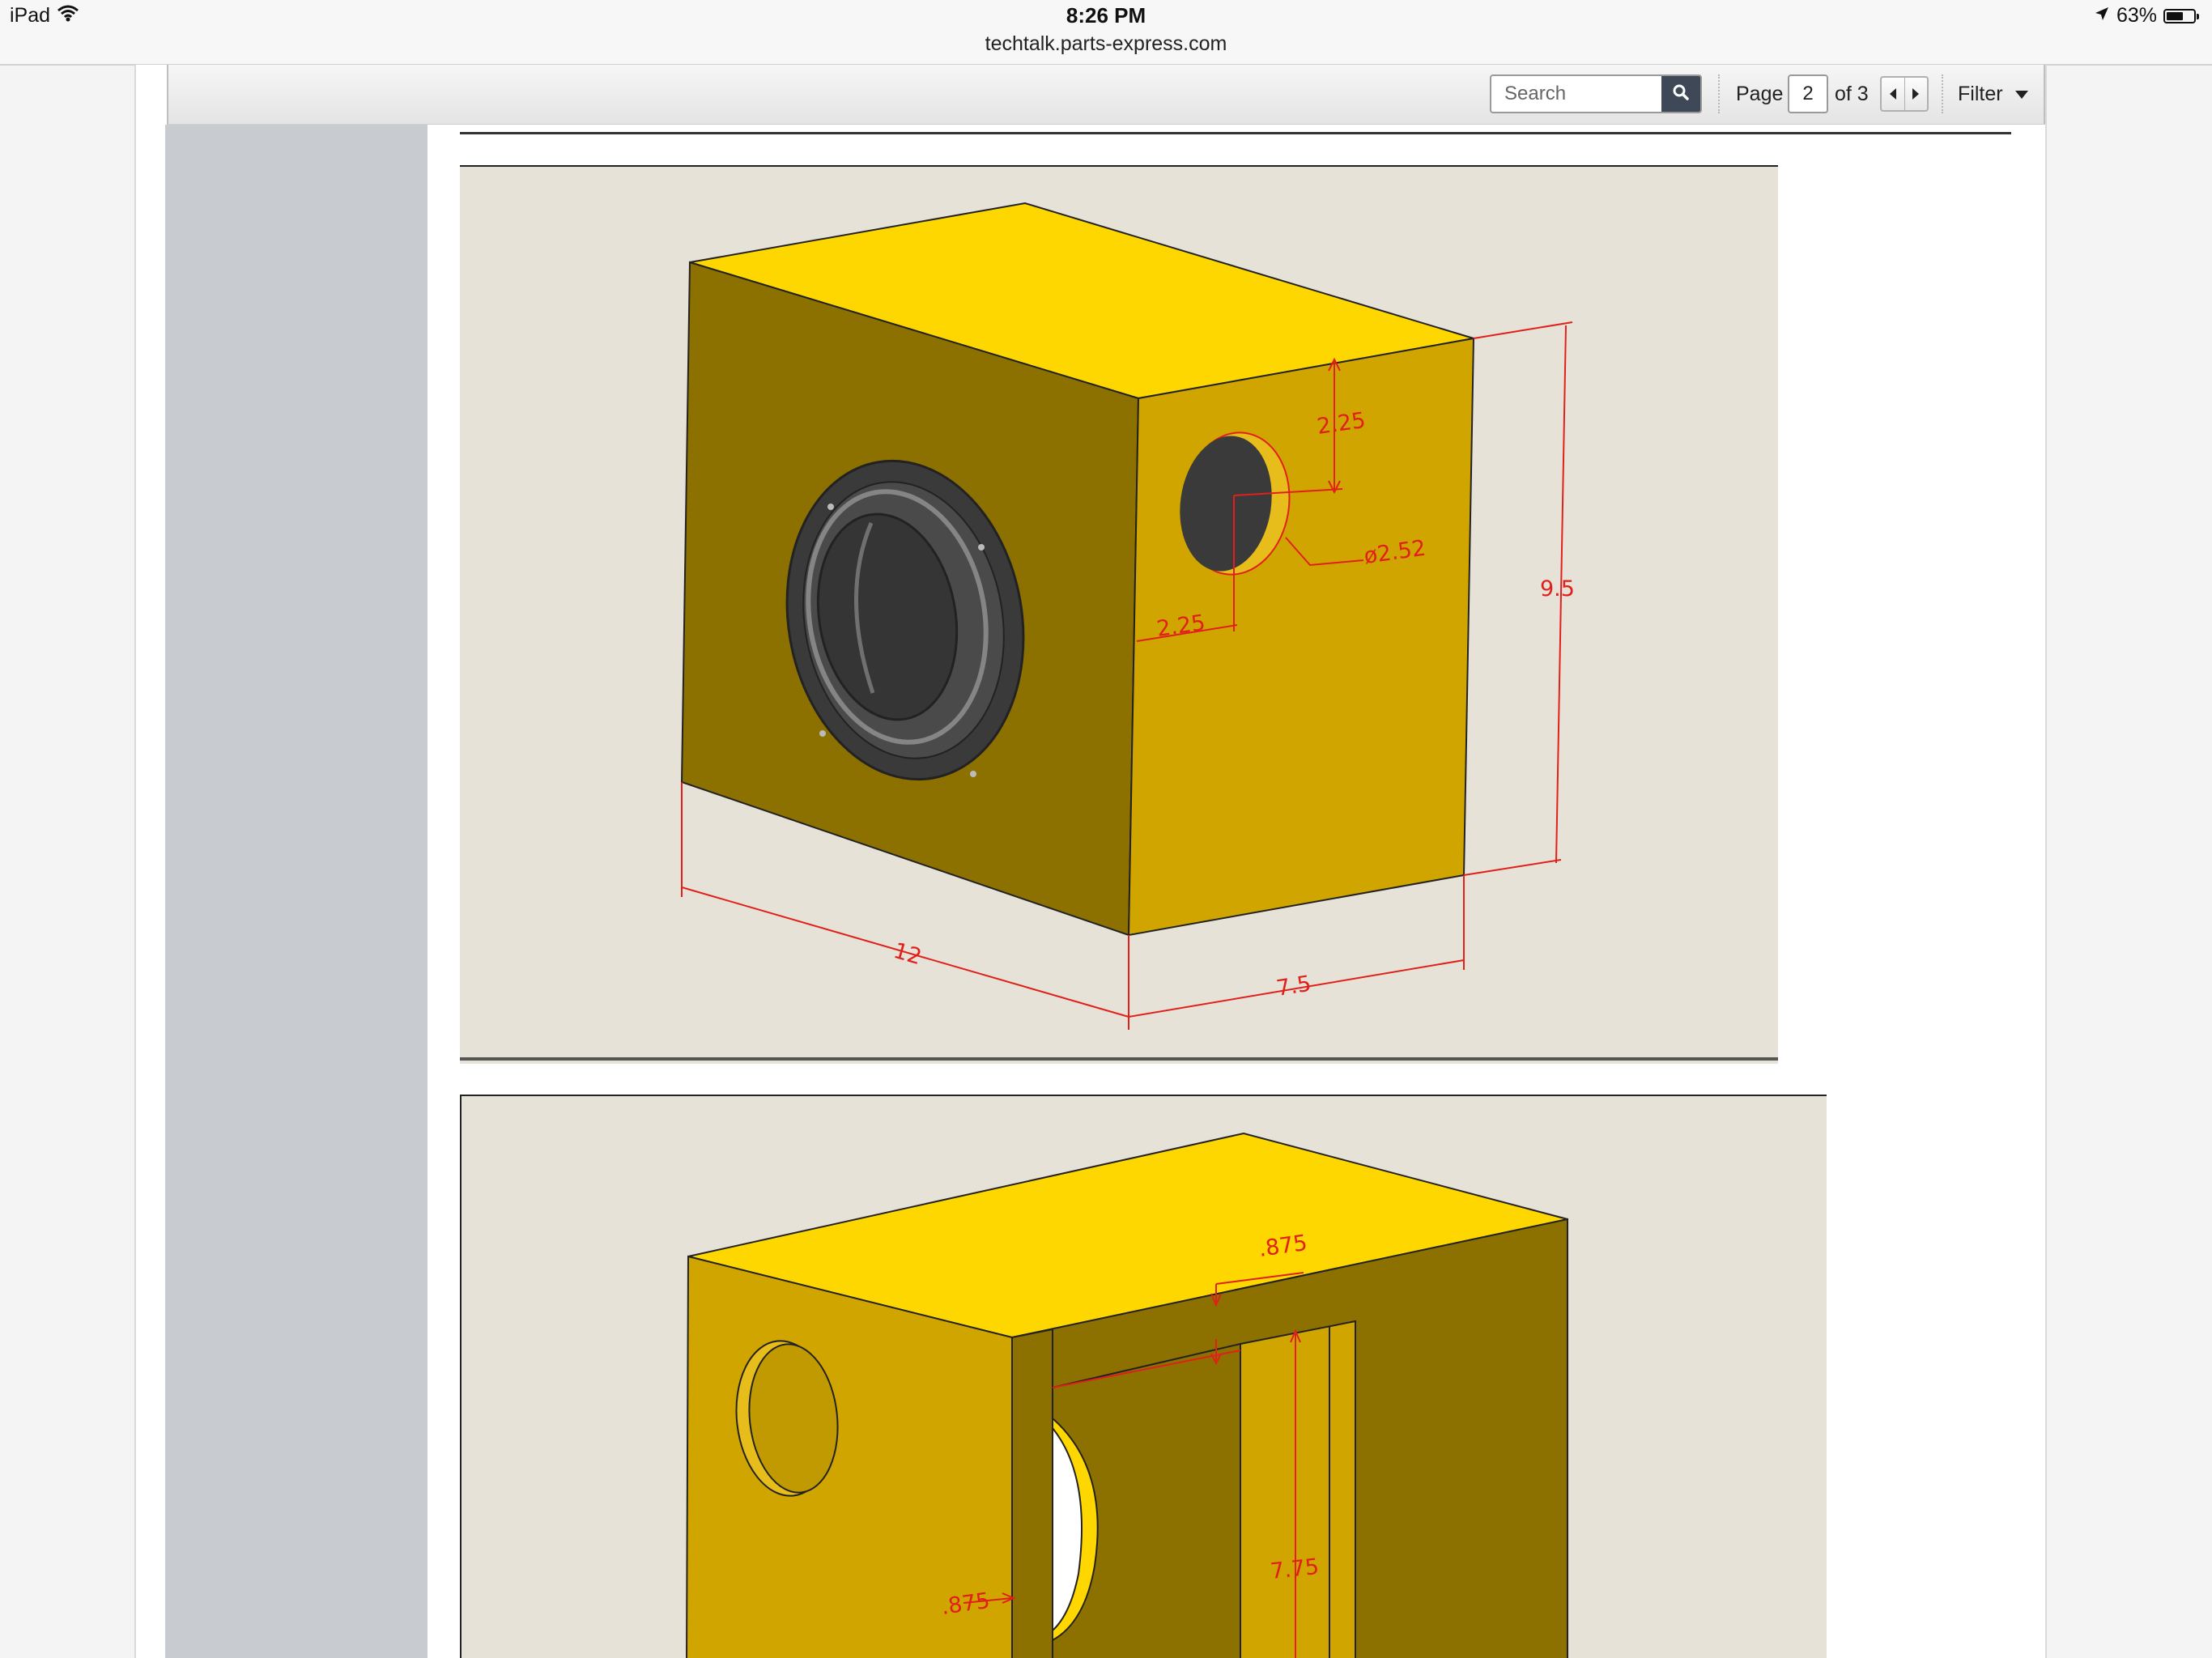 The image size is (2212, 1658). Describe the element at coordinates (1295, 1569) in the screenshot. I see `dim2-inner-height: 7.75` at that location.